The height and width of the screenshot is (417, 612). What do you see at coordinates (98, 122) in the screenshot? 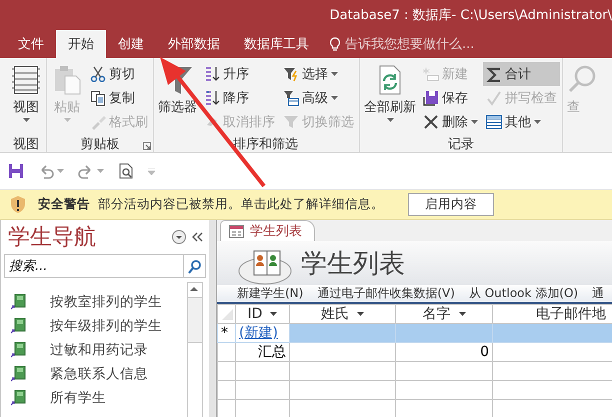
I see `paintbrush-icon` at bounding box center [98, 122].